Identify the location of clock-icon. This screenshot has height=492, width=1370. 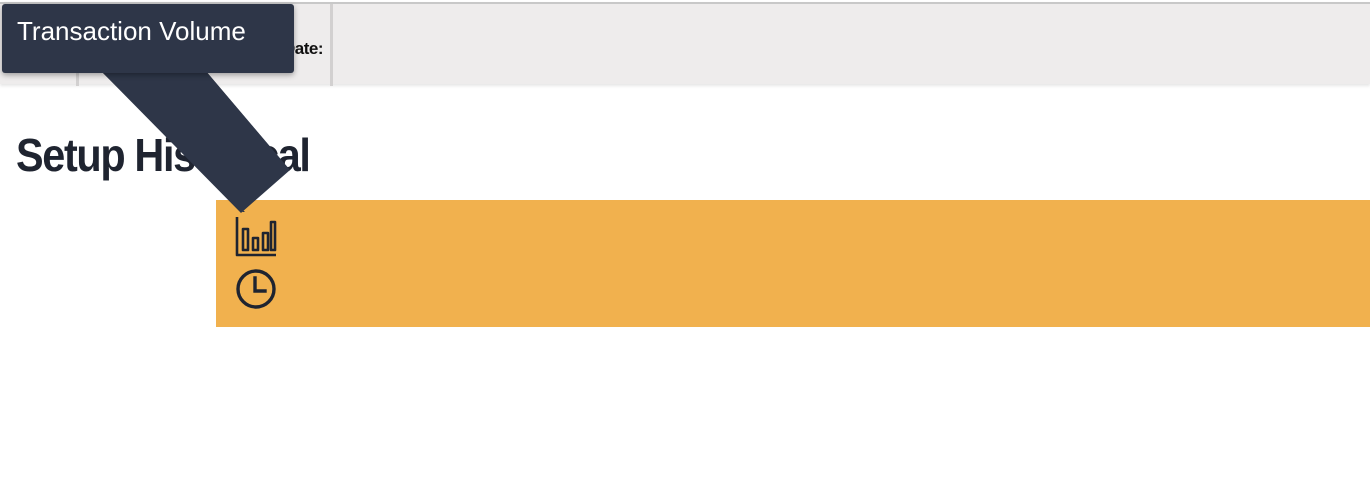
(256, 289).